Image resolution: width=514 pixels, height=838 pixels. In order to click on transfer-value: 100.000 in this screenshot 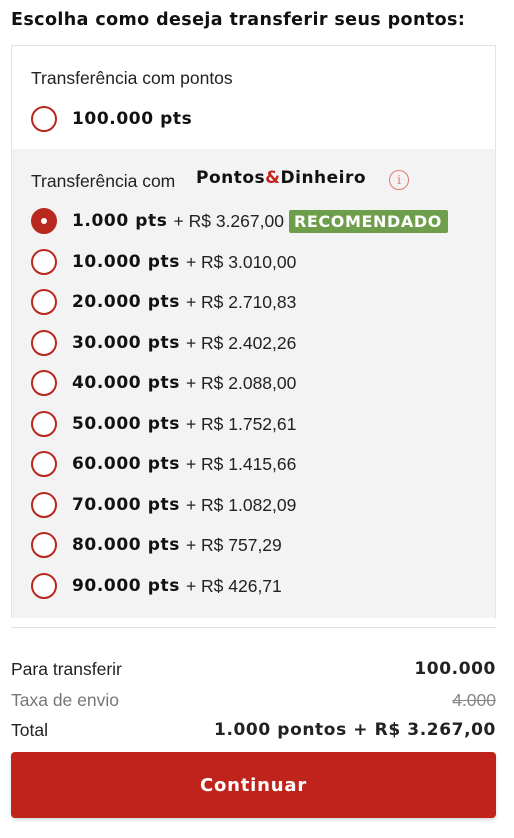, I will do `click(455, 669)`.